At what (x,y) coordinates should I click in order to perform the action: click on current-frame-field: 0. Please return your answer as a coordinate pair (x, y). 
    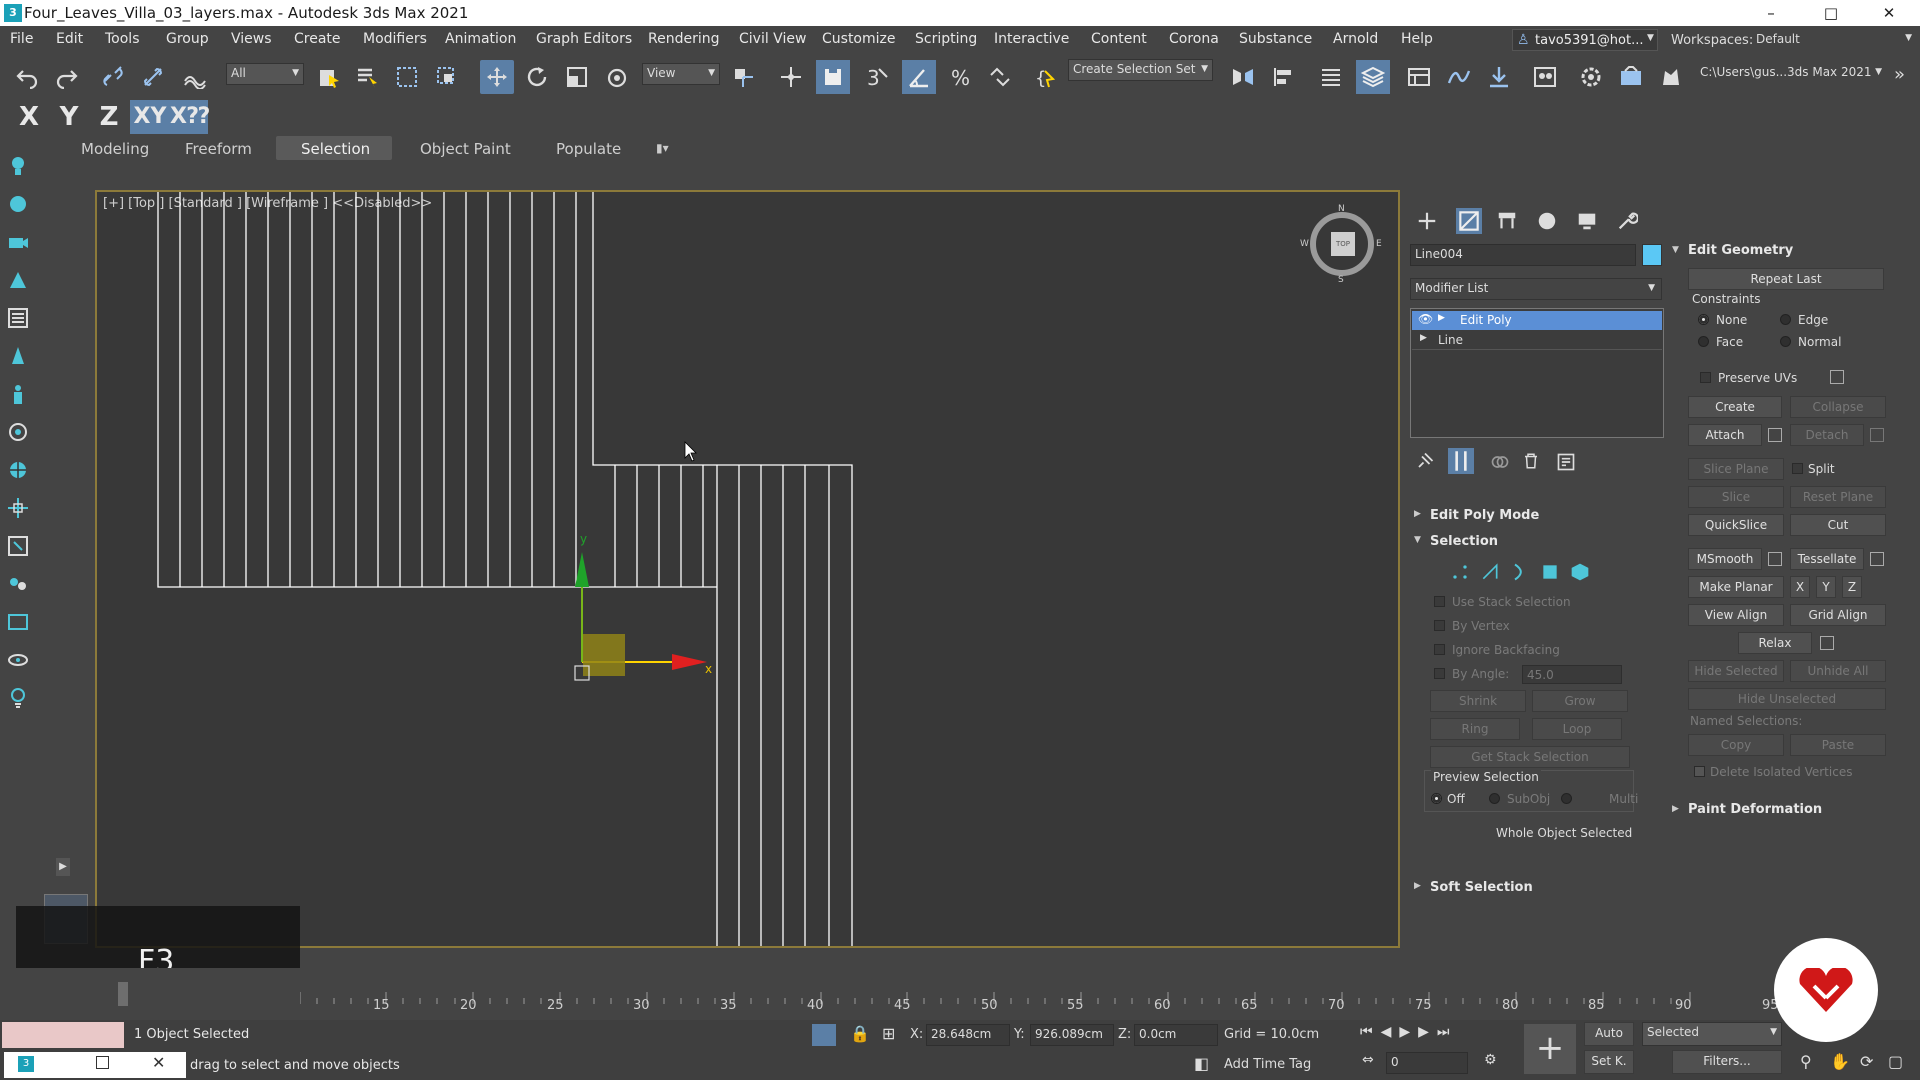
    Looking at the image, I should click on (1427, 1063).